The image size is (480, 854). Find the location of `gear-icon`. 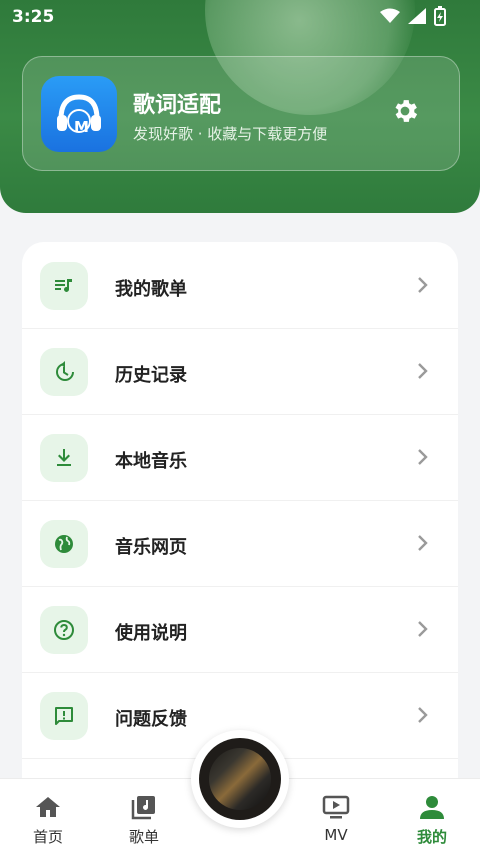

gear-icon is located at coordinates (405, 113).